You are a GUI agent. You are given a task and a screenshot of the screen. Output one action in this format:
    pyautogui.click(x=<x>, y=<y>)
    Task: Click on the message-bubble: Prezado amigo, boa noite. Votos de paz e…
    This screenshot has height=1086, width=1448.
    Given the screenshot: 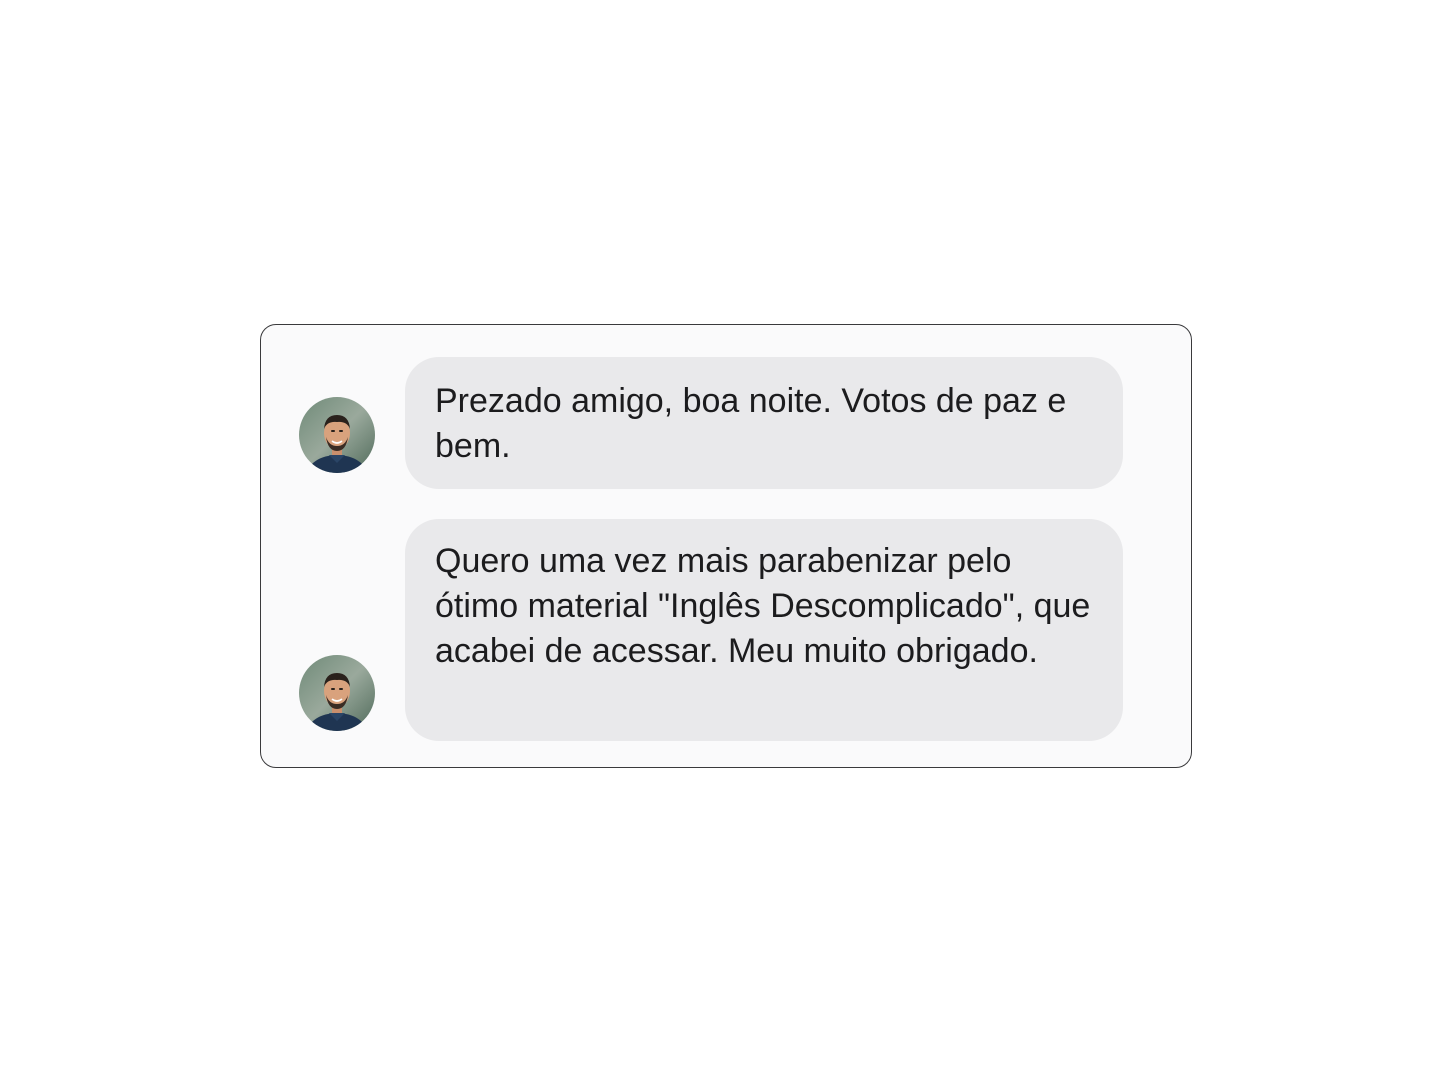 What is the action you would take?
    pyautogui.click(x=764, y=423)
    